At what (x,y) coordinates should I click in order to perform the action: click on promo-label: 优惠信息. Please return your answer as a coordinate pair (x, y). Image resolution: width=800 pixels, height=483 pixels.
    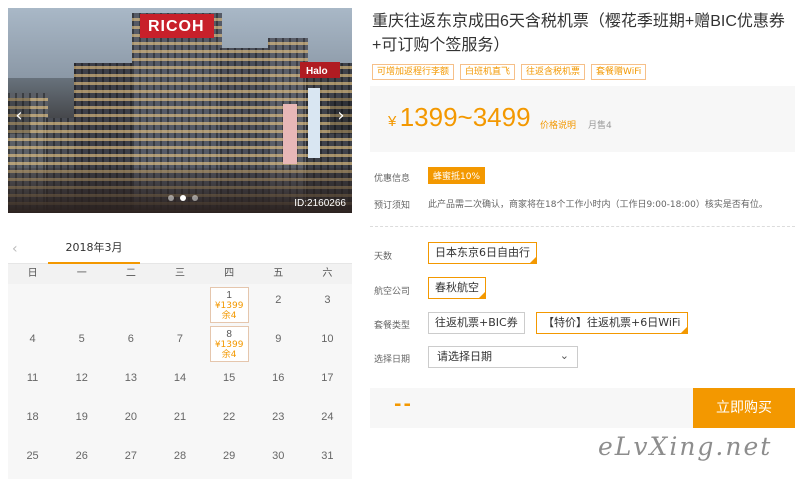
    Looking at the image, I should click on (392, 179).